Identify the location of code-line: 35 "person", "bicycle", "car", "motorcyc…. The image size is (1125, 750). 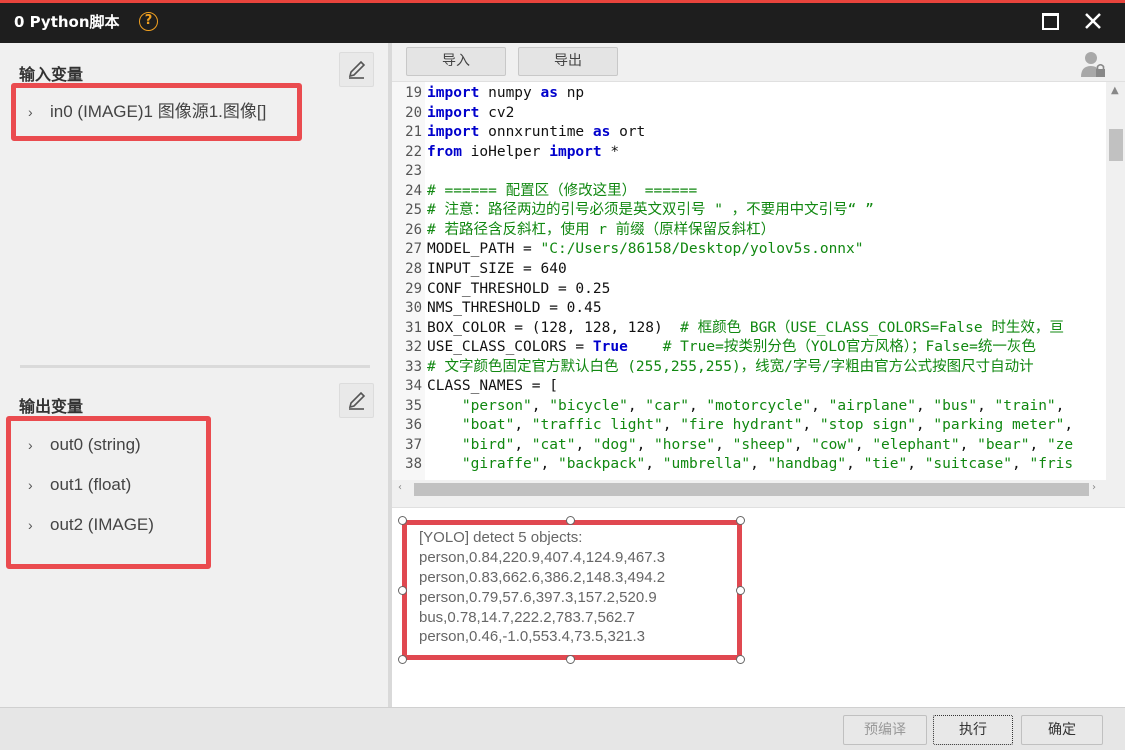
(728, 407).